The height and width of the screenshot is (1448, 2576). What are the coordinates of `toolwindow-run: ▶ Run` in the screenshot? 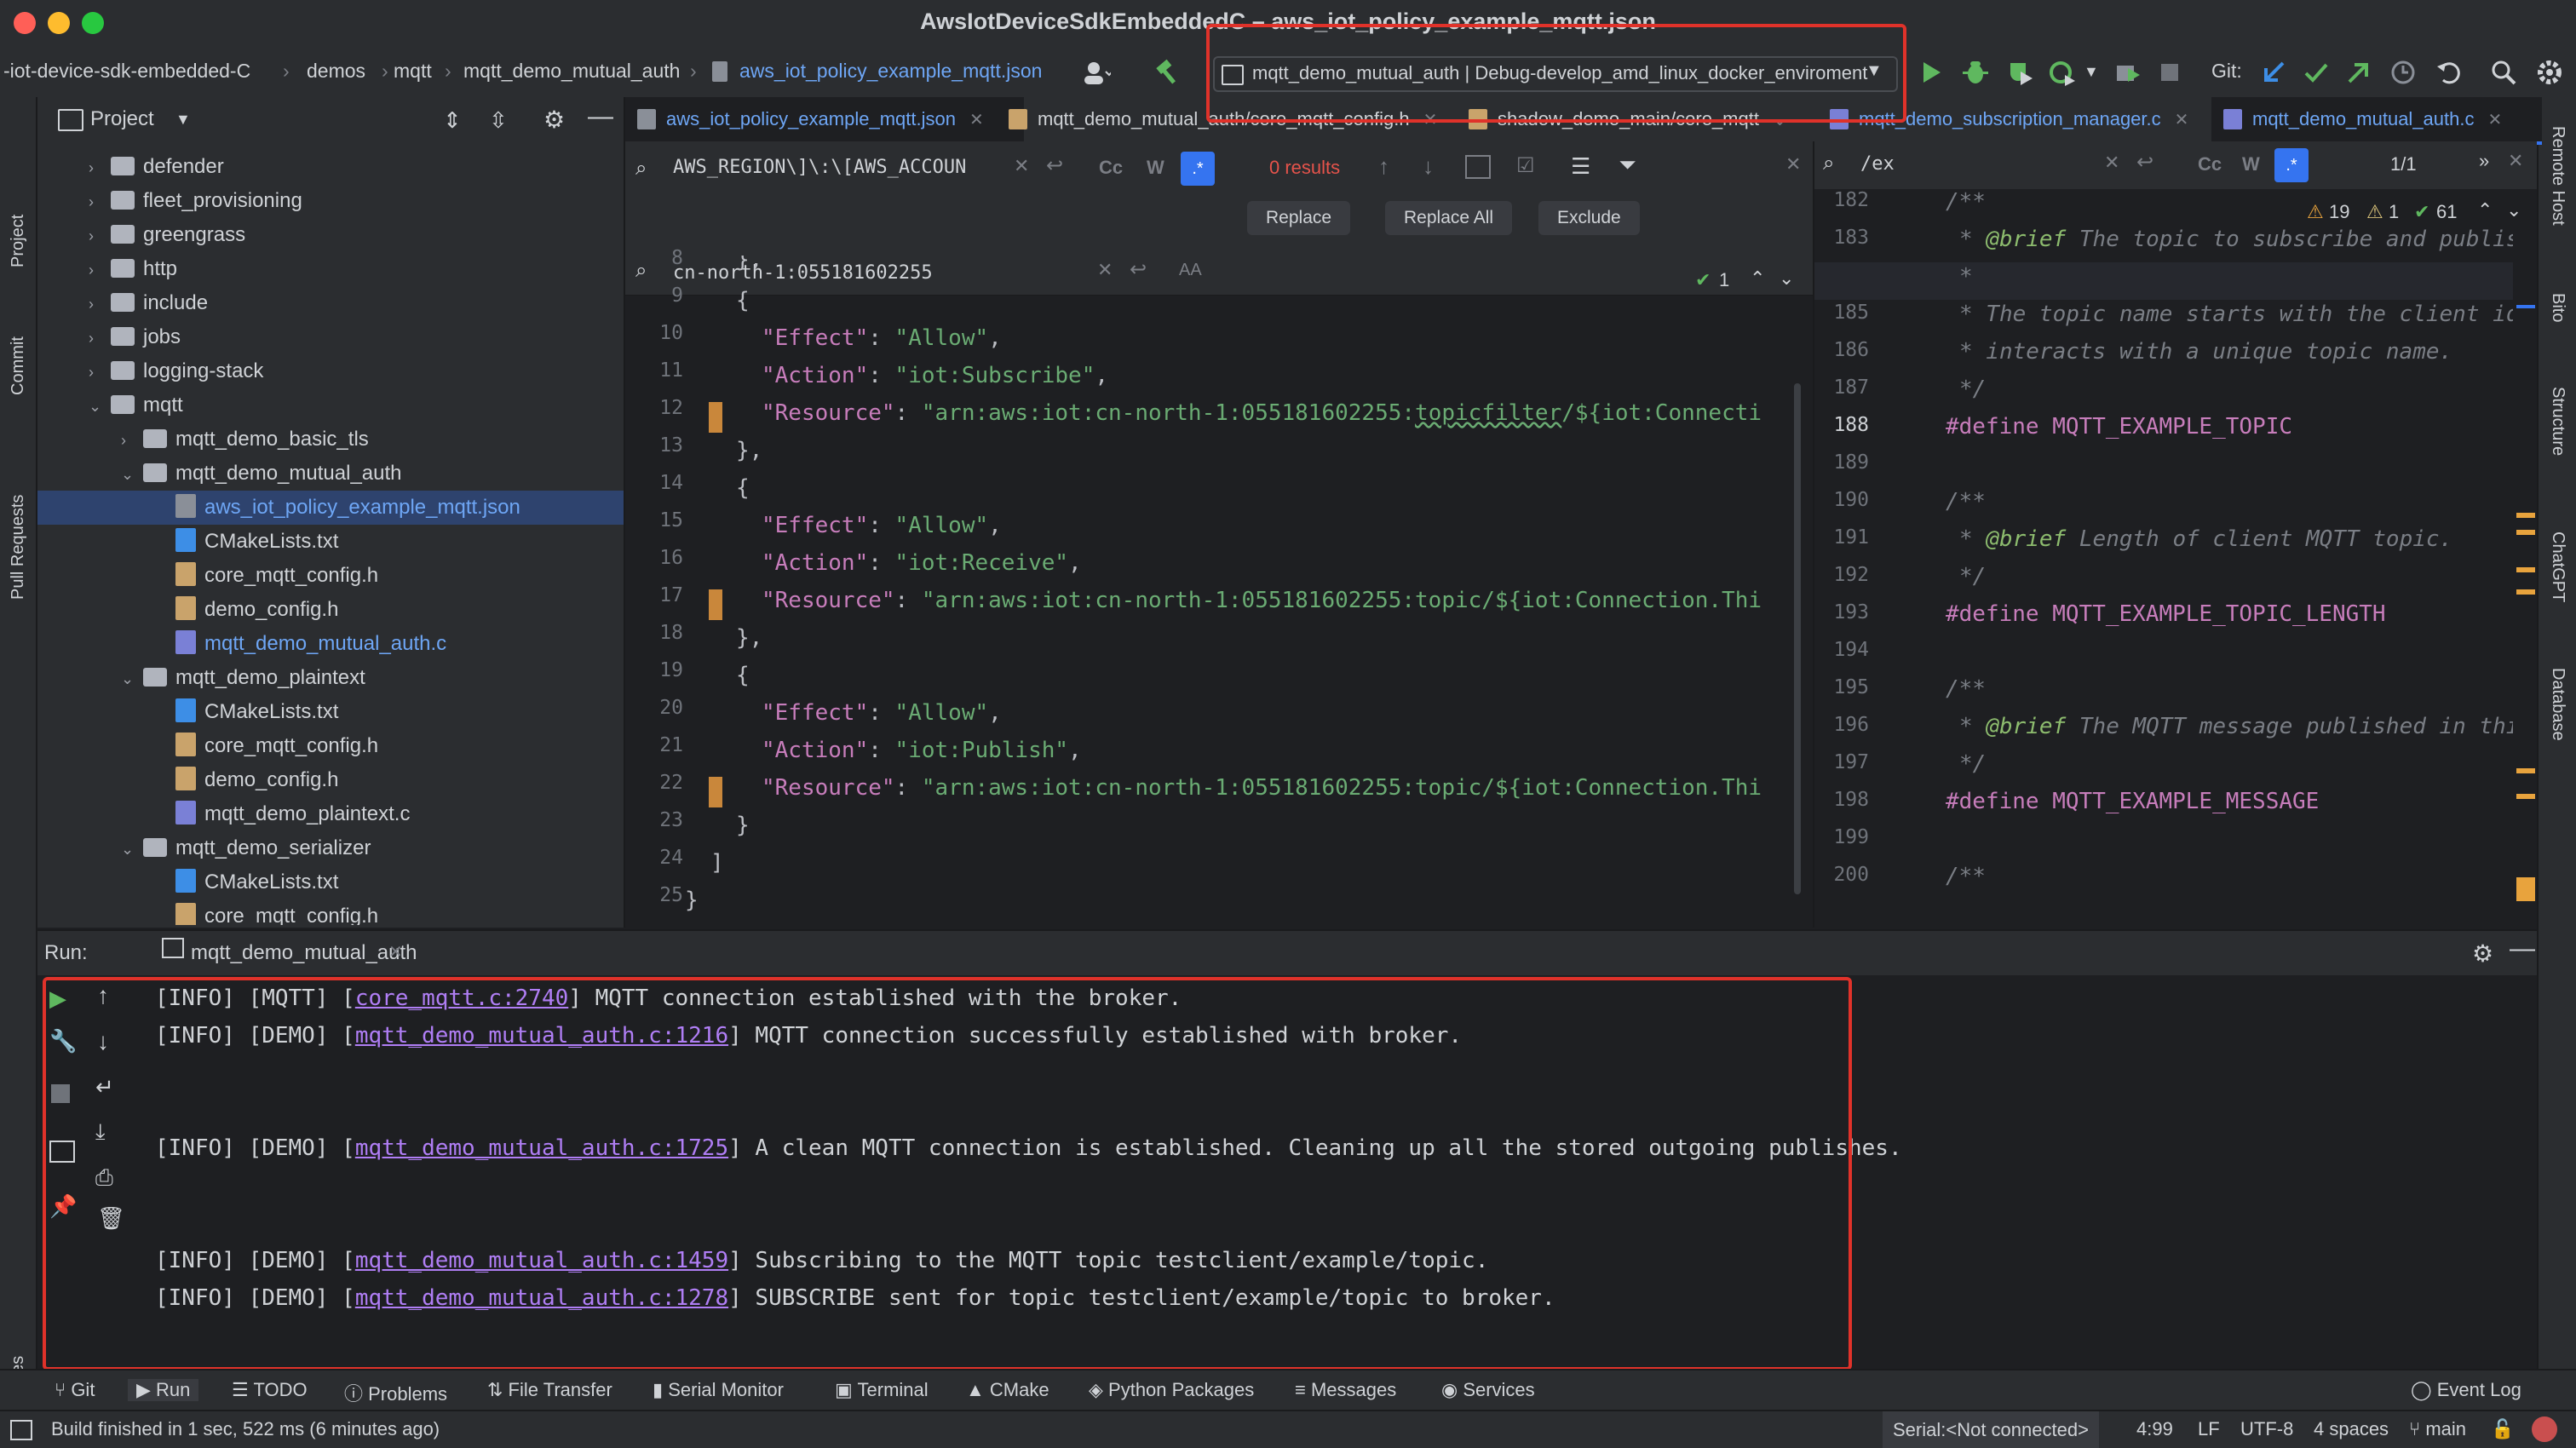 It's located at (163, 1390).